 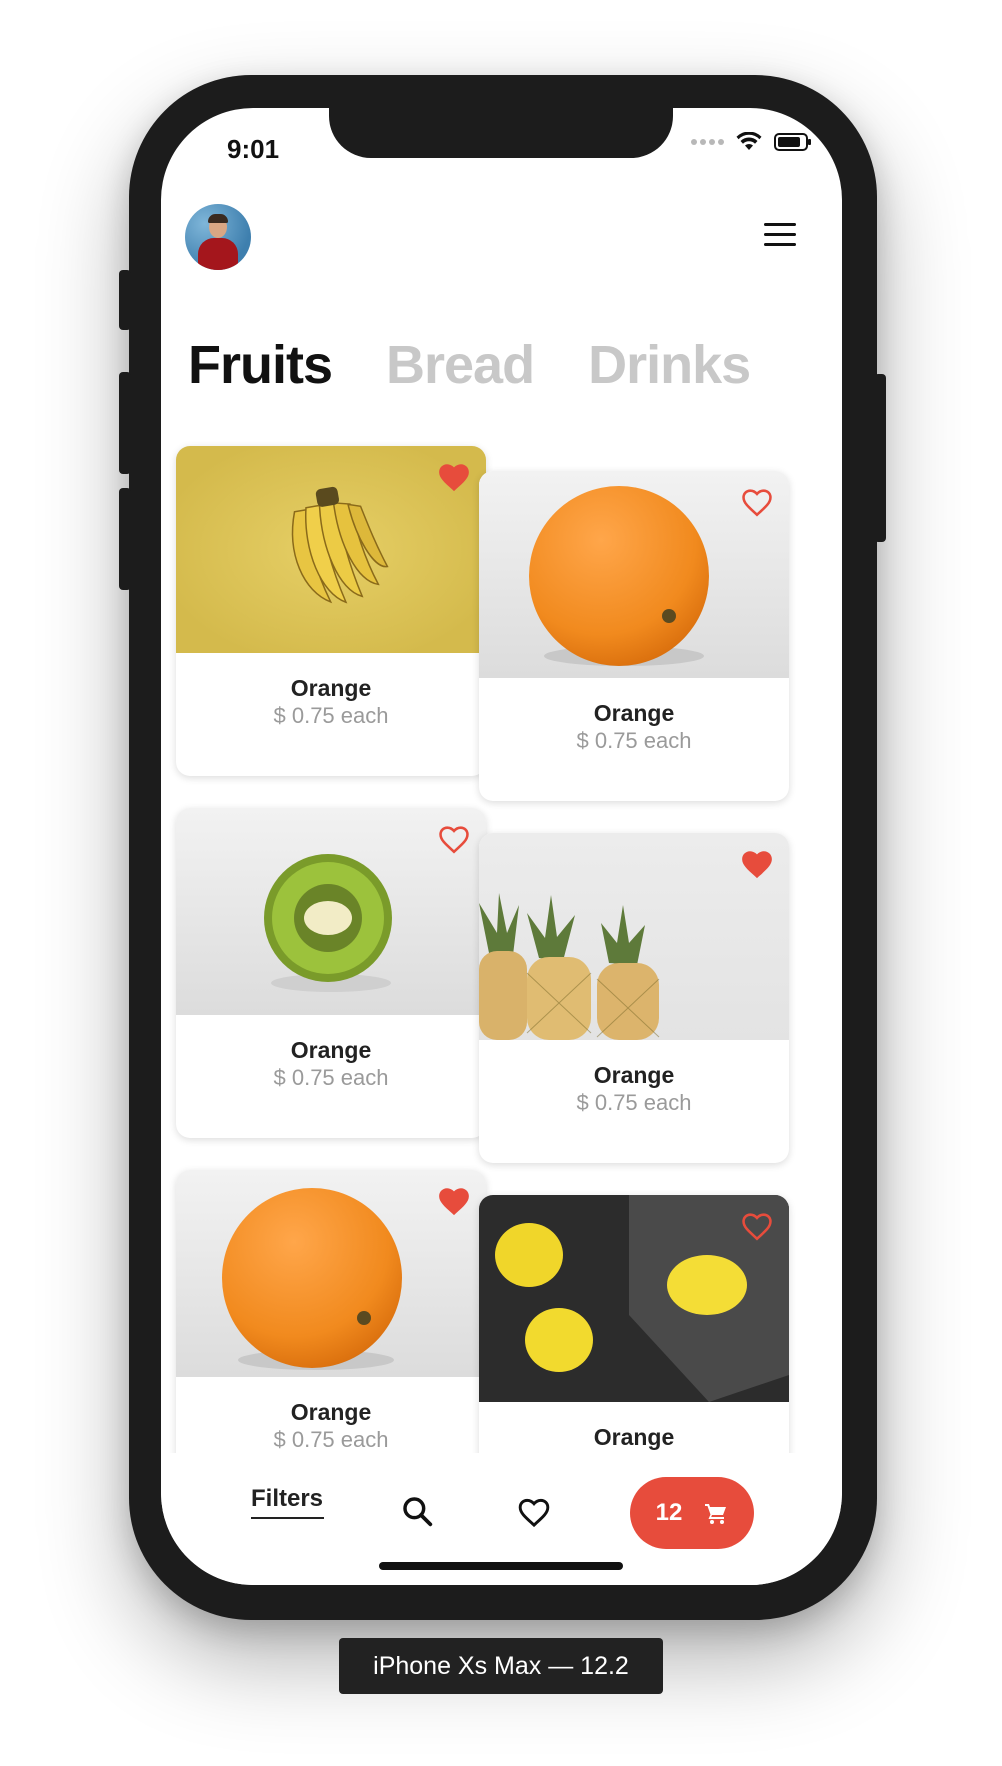 I want to click on category-tabs: Fruits Bread Drinks, so click(x=469, y=365).